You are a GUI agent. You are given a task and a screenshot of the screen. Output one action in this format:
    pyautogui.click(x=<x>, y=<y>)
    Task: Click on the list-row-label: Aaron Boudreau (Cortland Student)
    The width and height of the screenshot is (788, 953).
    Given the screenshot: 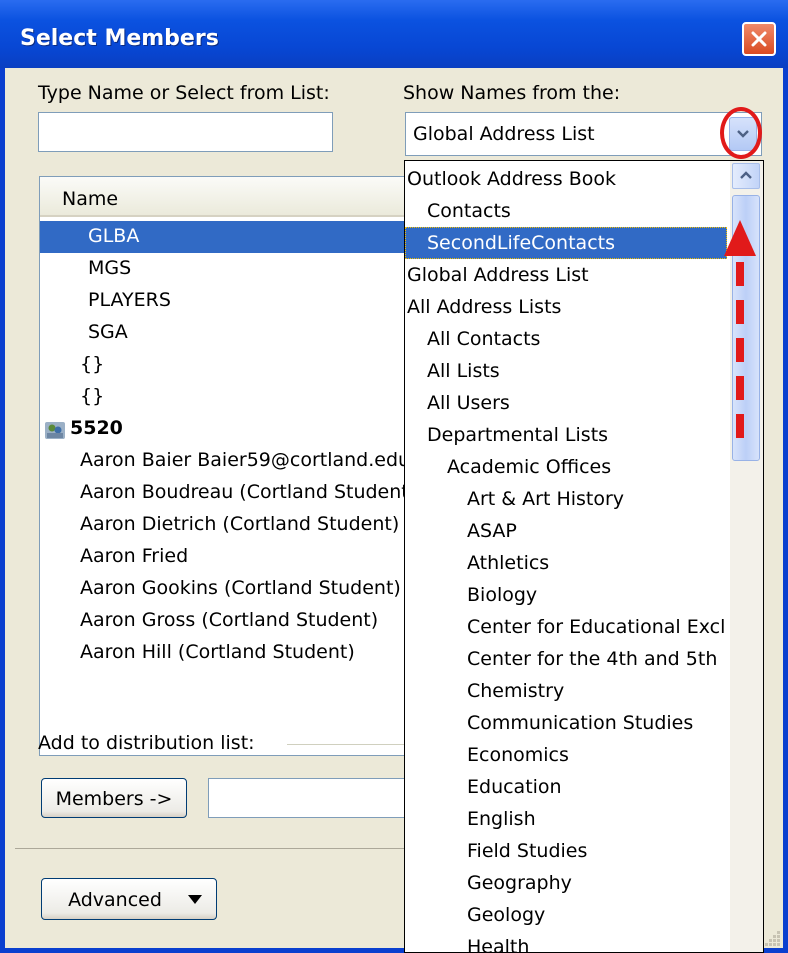 What is the action you would take?
    pyautogui.click(x=248, y=492)
    